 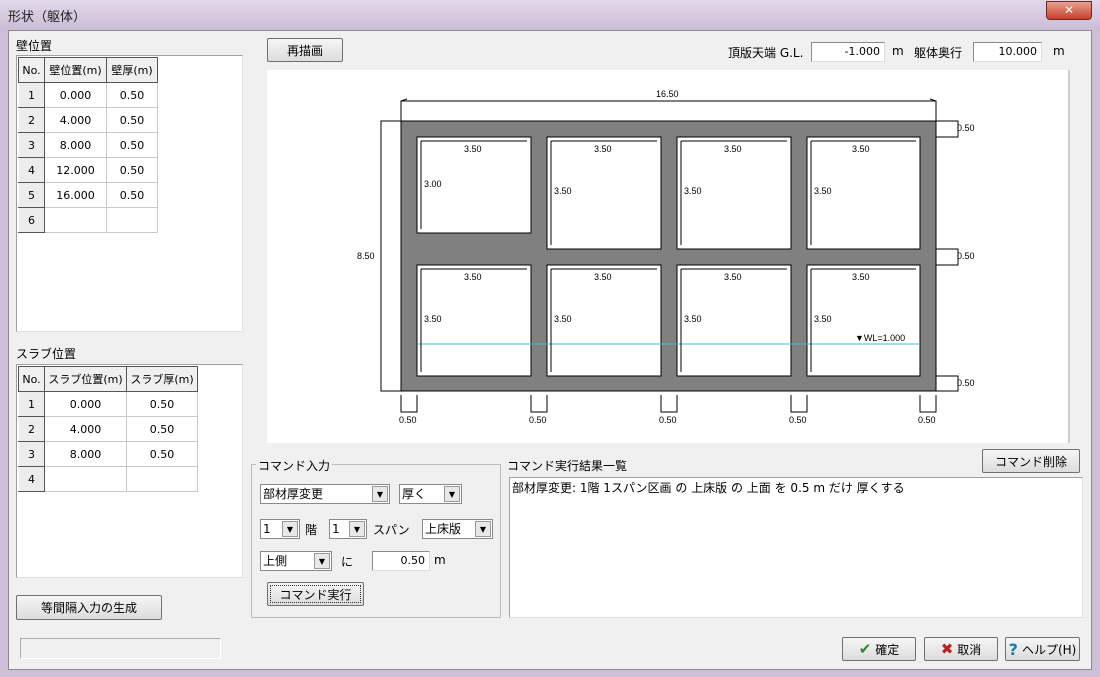 What do you see at coordinates (938, 53) in the screenshot?
I see `depth-label: 躯体奥行` at bounding box center [938, 53].